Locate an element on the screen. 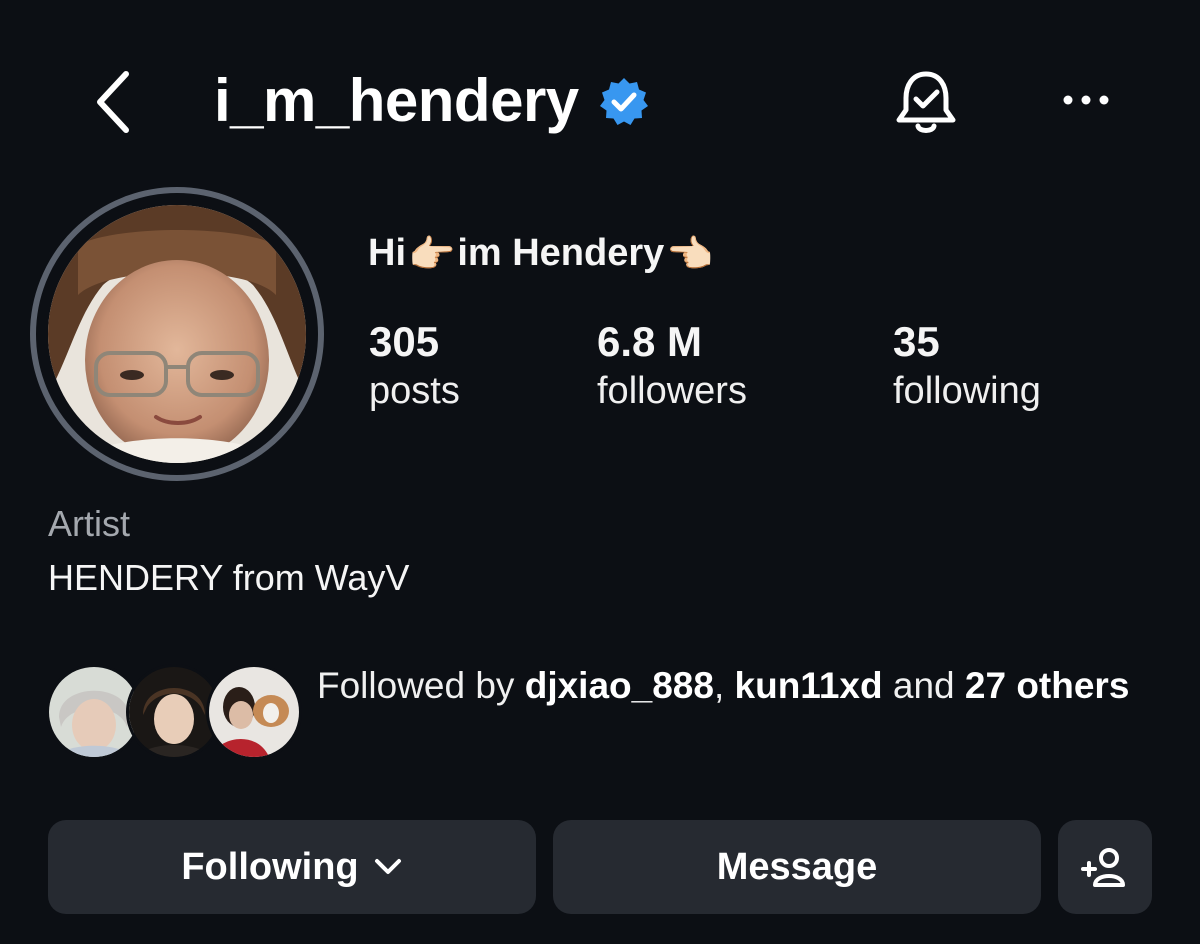  notifications-button is located at coordinates (926, 102).